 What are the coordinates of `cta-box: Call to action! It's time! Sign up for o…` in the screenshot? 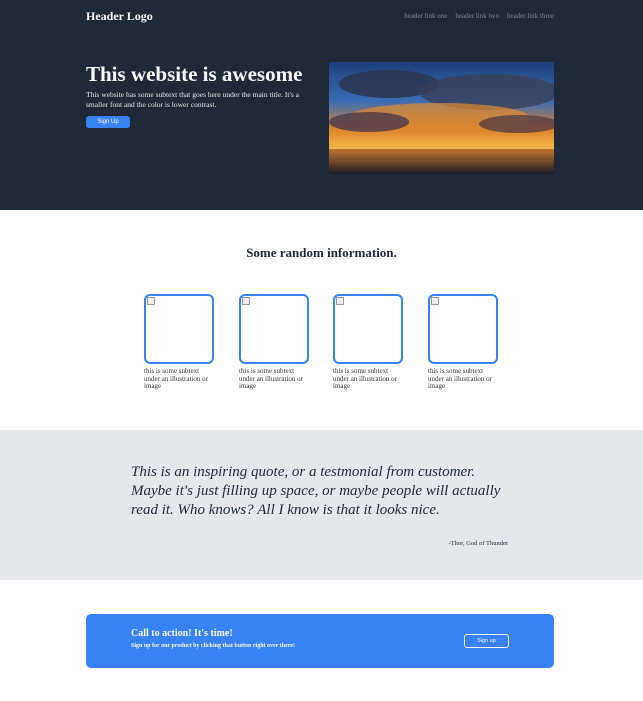 It's located at (320, 641).